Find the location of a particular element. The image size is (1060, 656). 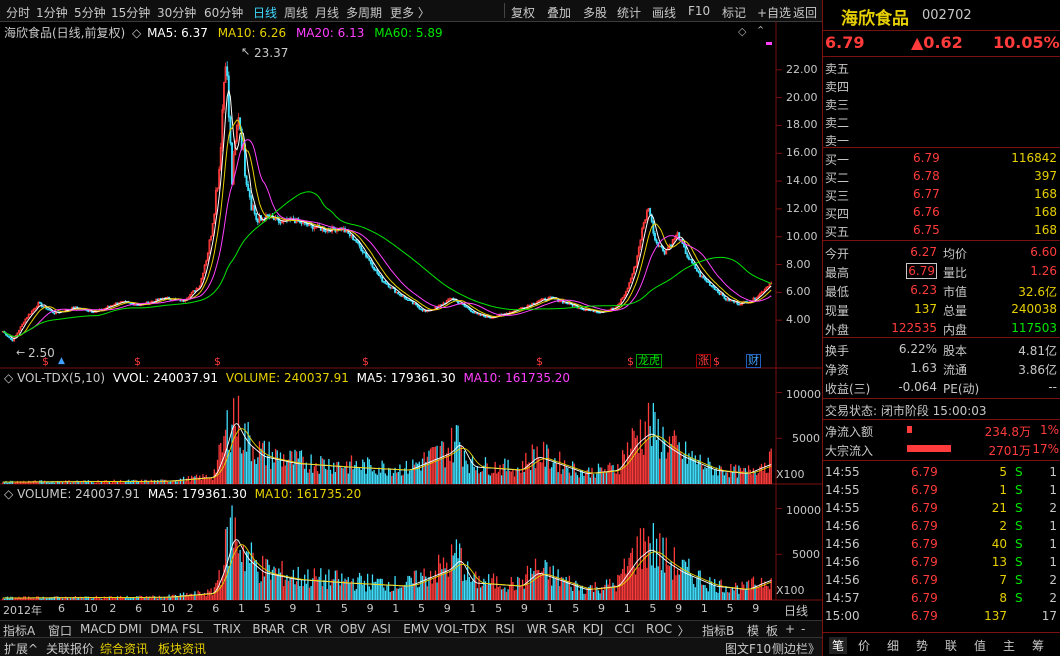

fuquan-button: 复权 is located at coordinates (523, 12).